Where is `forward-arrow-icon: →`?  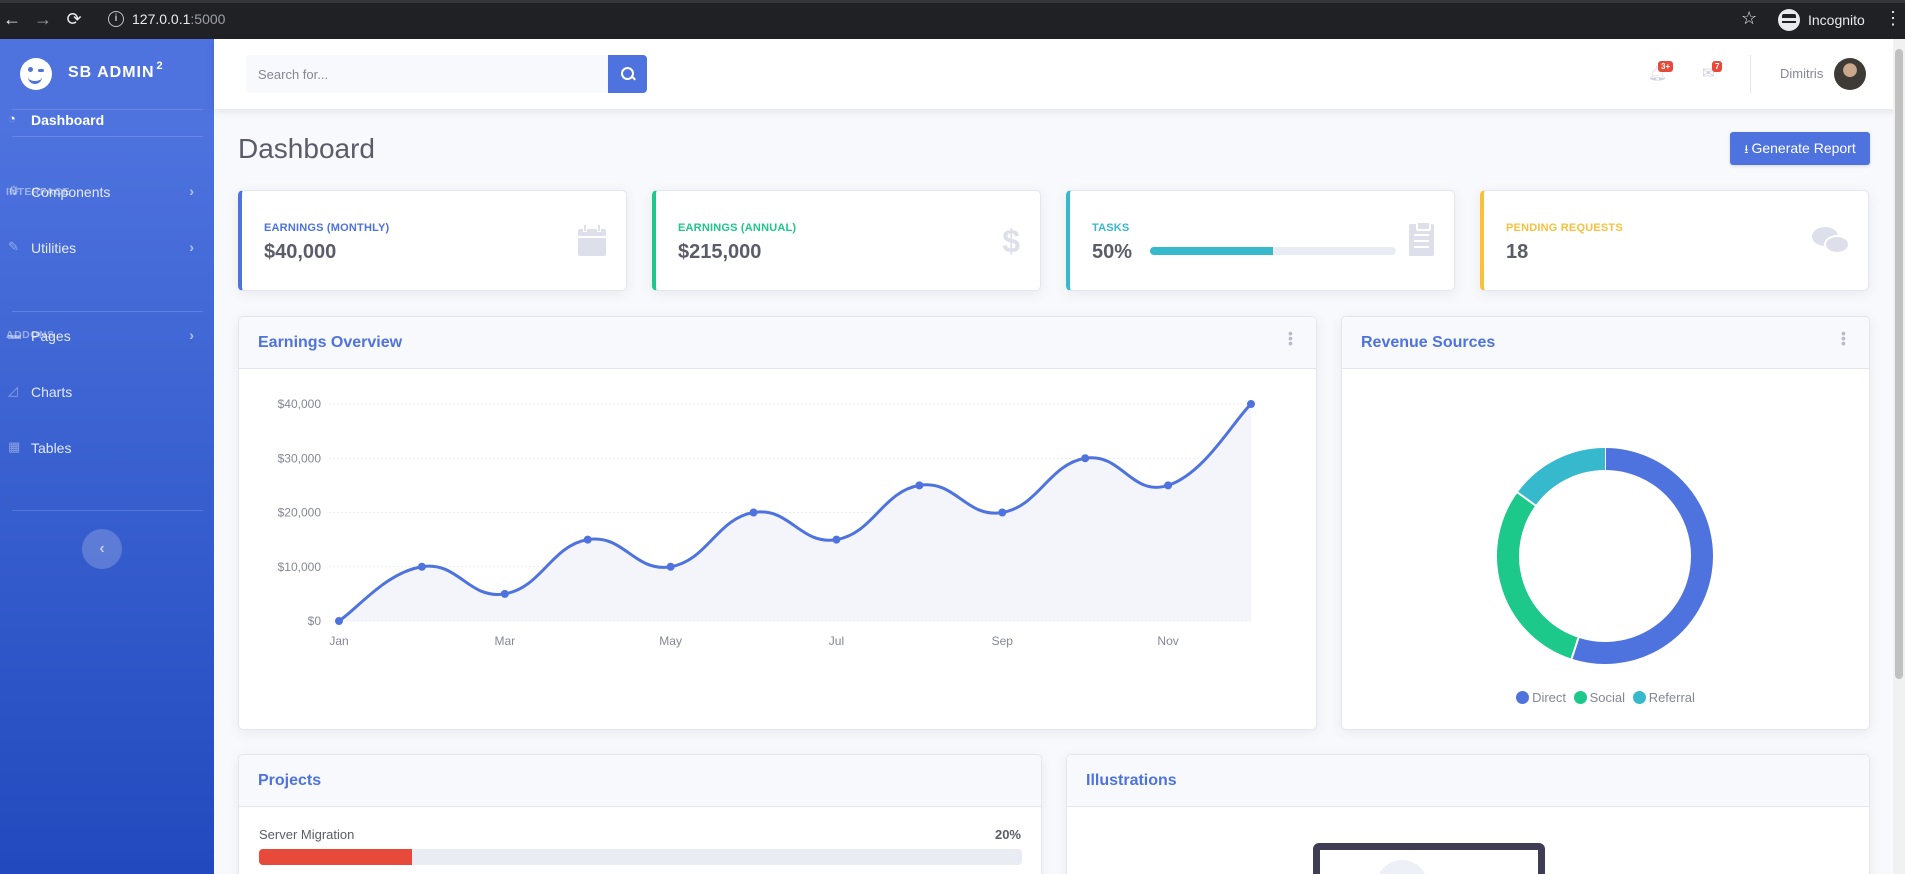 forward-arrow-icon: → is located at coordinates (43, 19).